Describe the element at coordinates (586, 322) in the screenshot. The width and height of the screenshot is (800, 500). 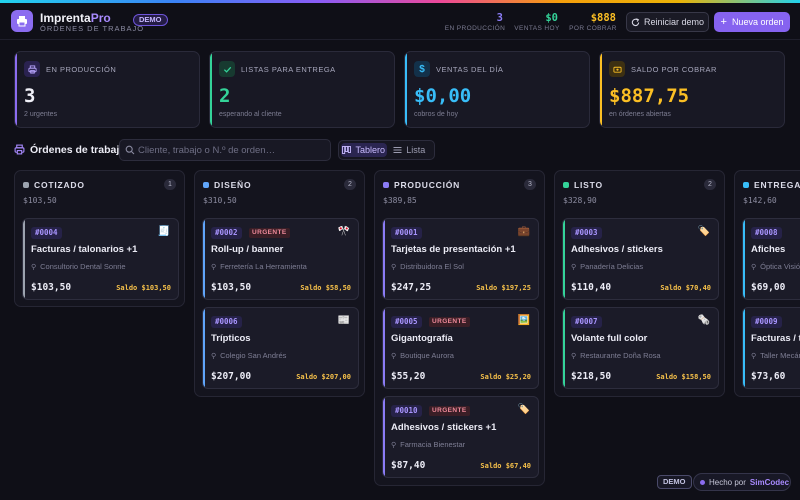
I see `order-number: #0007` at that location.